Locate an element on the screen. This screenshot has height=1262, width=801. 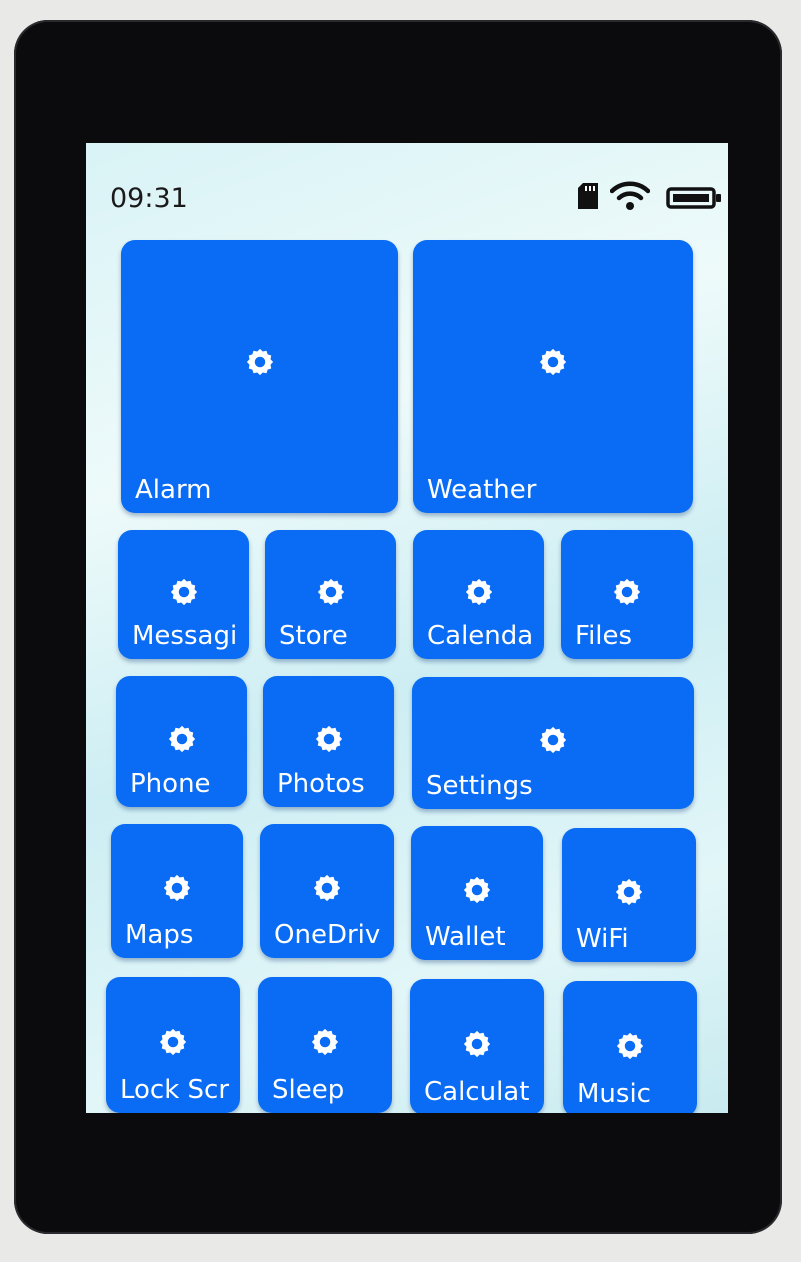
tile-messaging: Messagi is located at coordinates (183, 594).